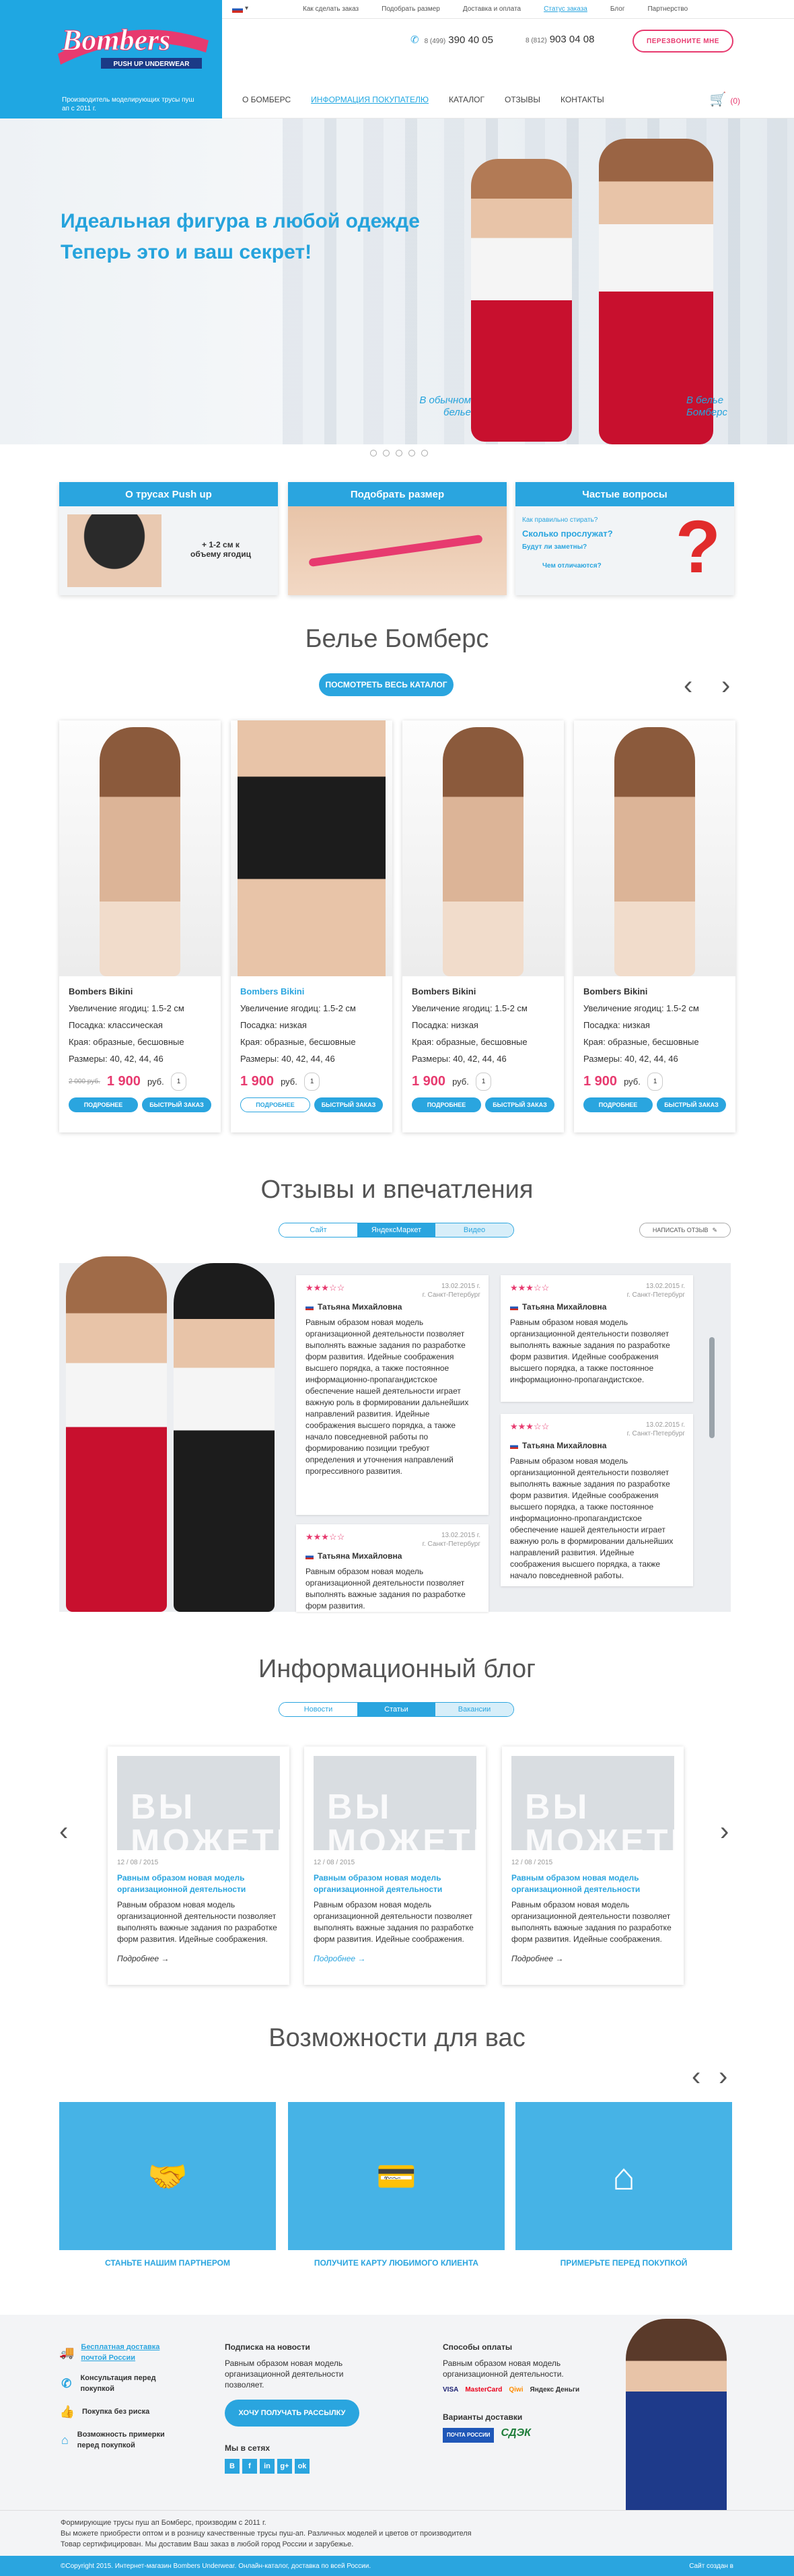 This screenshot has height=2576, width=794. What do you see at coordinates (396, 1709) in the screenshot?
I see `tab-articles: Статьи` at bounding box center [396, 1709].